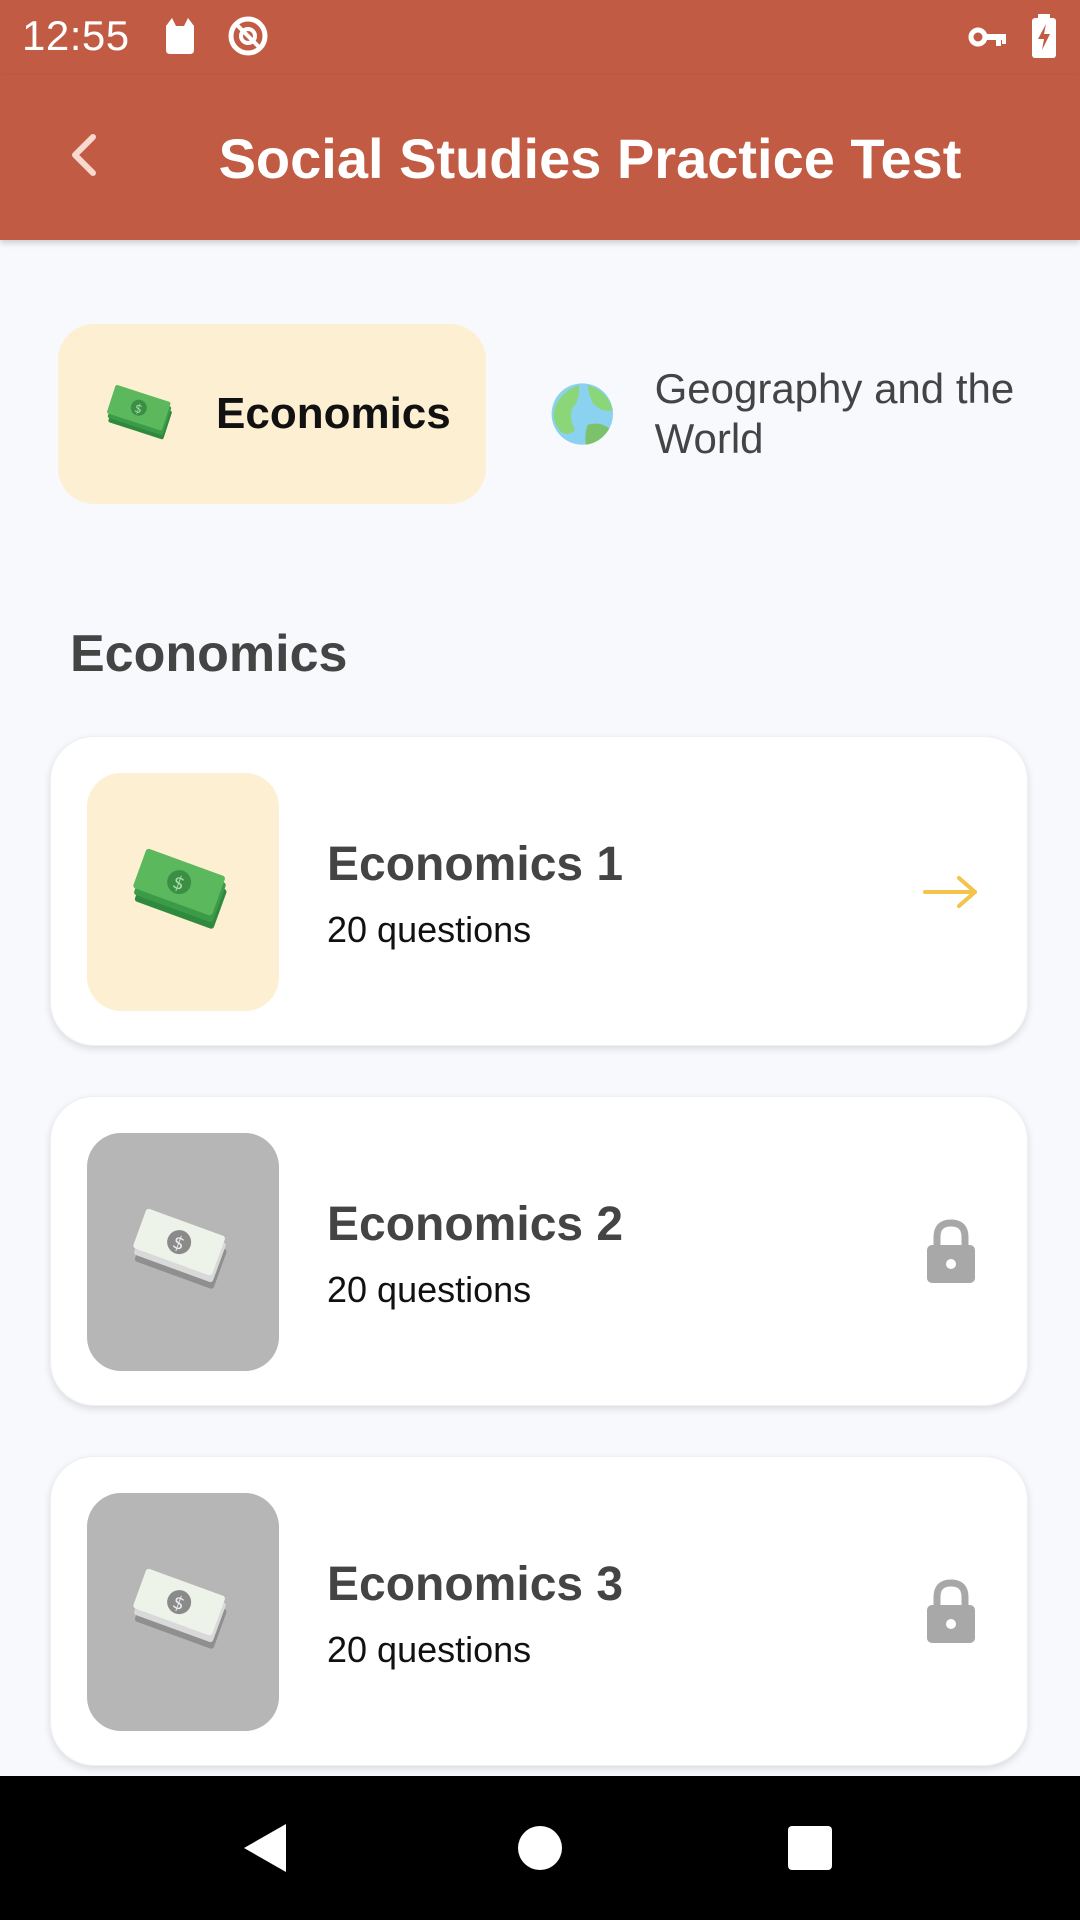 The width and height of the screenshot is (1080, 1920). Describe the element at coordinates (988, 39) in the screenshot. I see `vpn-key-icon` at that location.